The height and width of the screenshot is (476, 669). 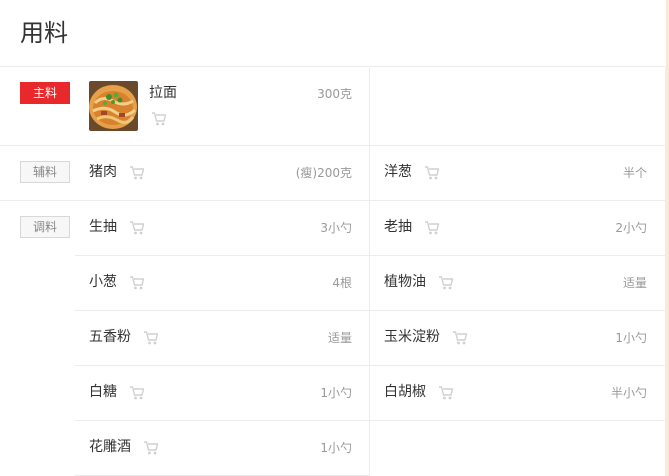 What do you see at coordinates (342, 283) in the screenshot?
I see `ingredient-amount: 4根` at bounding box center [342, 283].